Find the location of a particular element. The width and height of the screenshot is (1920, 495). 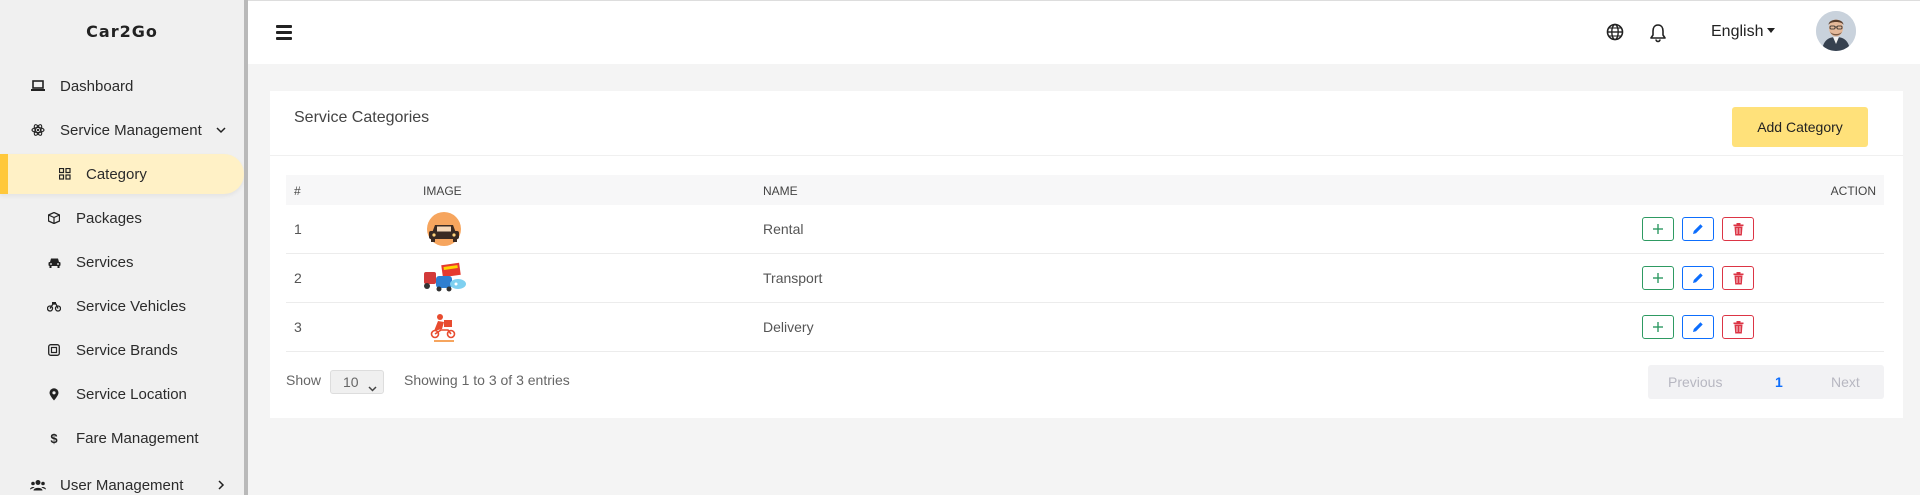

sidebar-item-packages: Packages is located at coordinates (122, 218).